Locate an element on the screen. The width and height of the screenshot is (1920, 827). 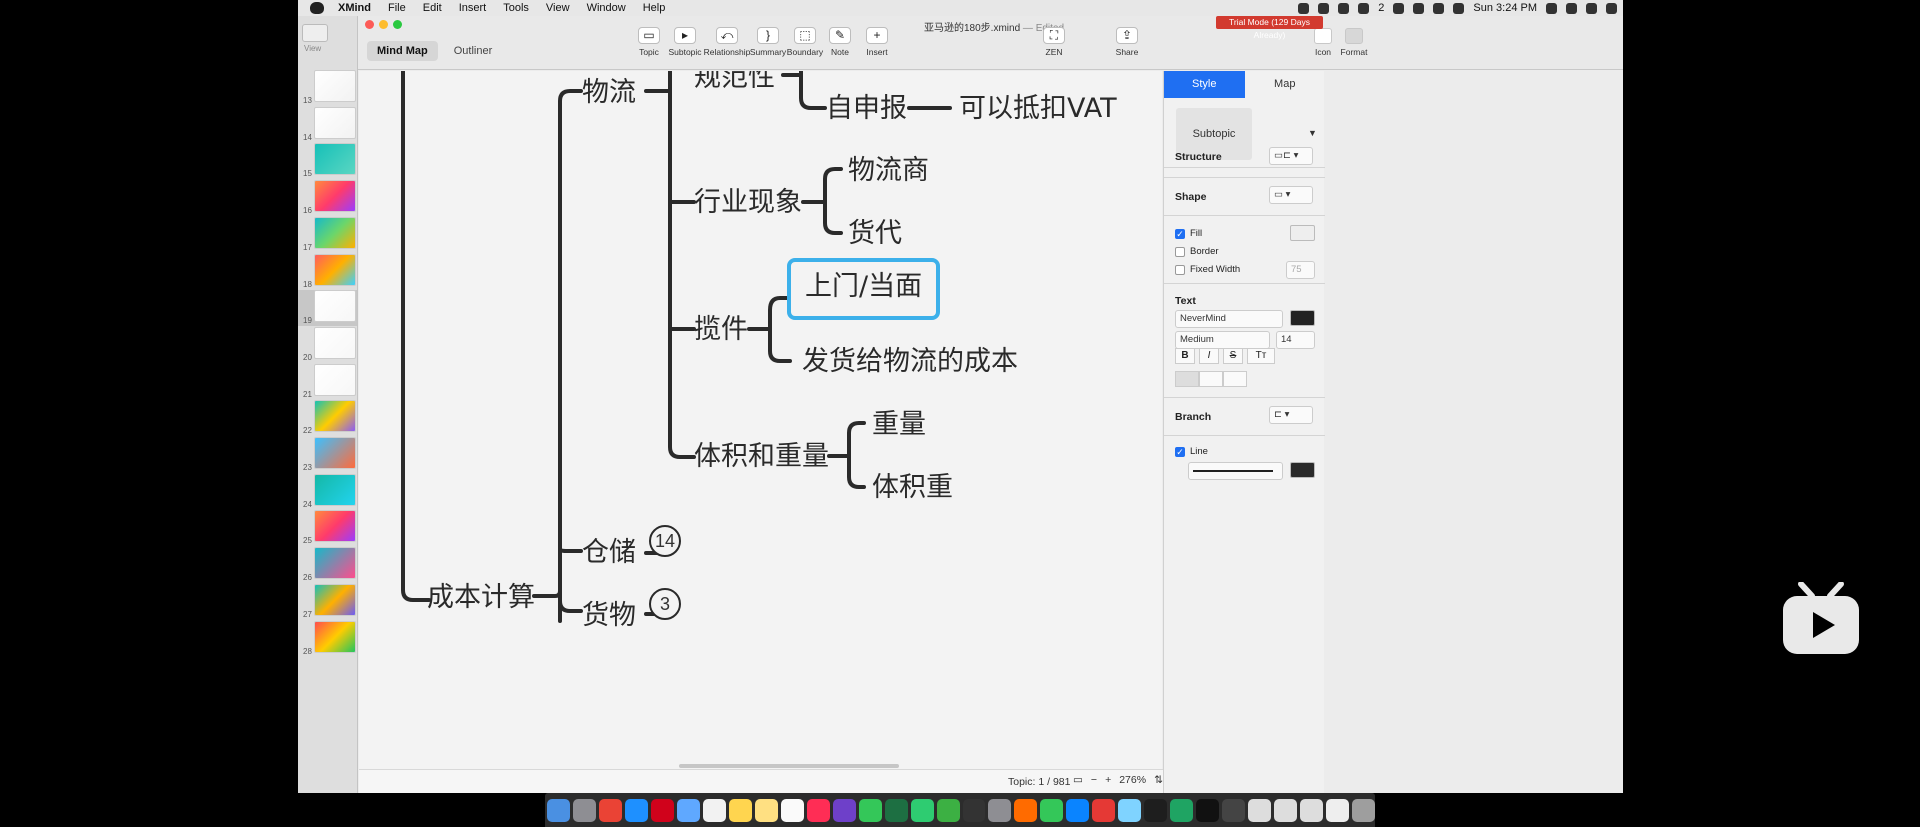
node-tijizhong: 体积重 is located at coordinates (912, 488).